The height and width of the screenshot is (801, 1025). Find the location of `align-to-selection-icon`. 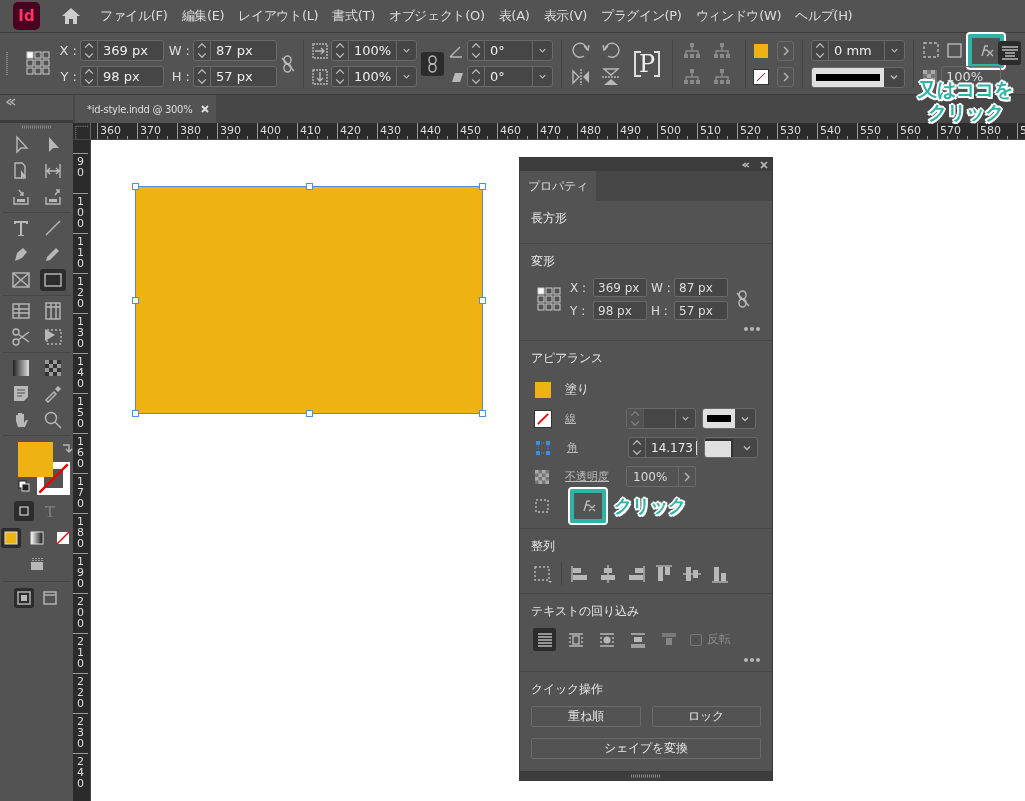

align-to-selection-icon is located at coordinates (543, 574).